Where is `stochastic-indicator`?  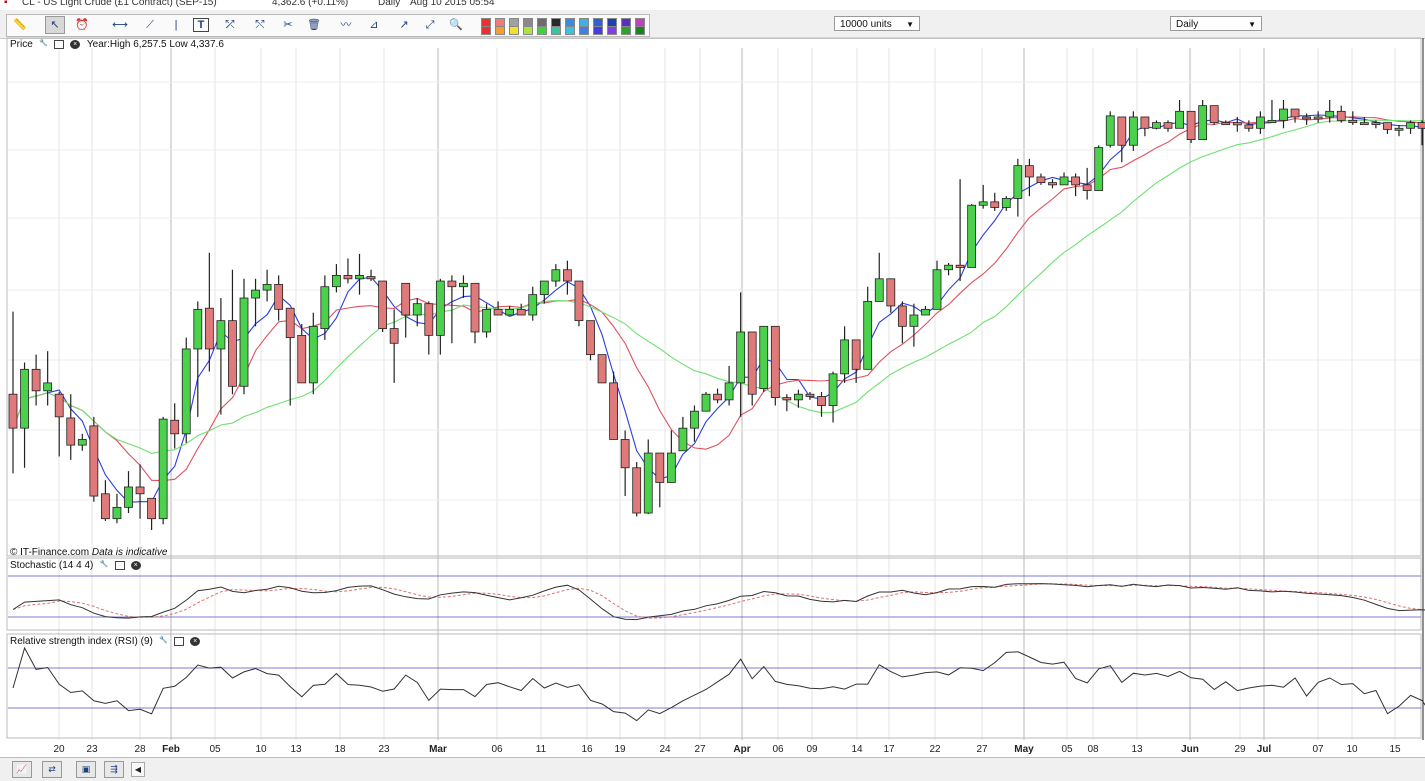
stochastic-indicator is located at coordinates (716, 598).